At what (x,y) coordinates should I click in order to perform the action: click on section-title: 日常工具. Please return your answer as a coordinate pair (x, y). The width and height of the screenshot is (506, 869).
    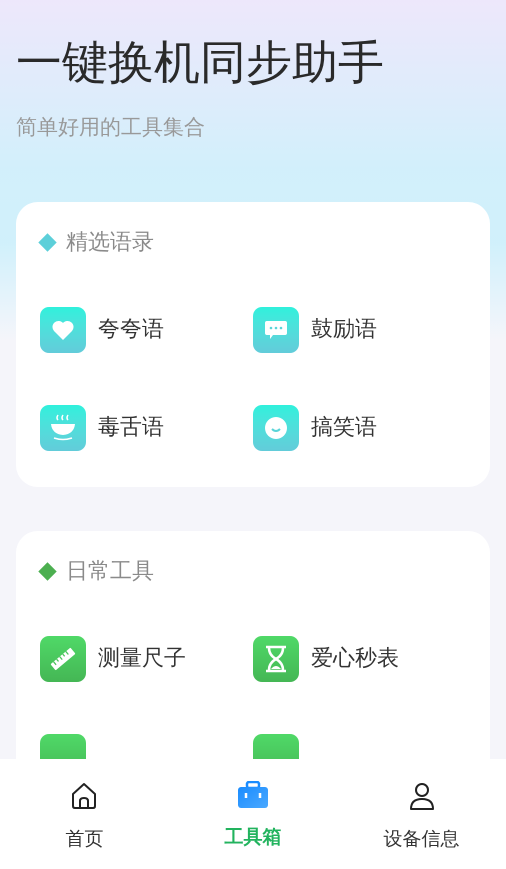
    Looking at the image, I should click on (110, 572).